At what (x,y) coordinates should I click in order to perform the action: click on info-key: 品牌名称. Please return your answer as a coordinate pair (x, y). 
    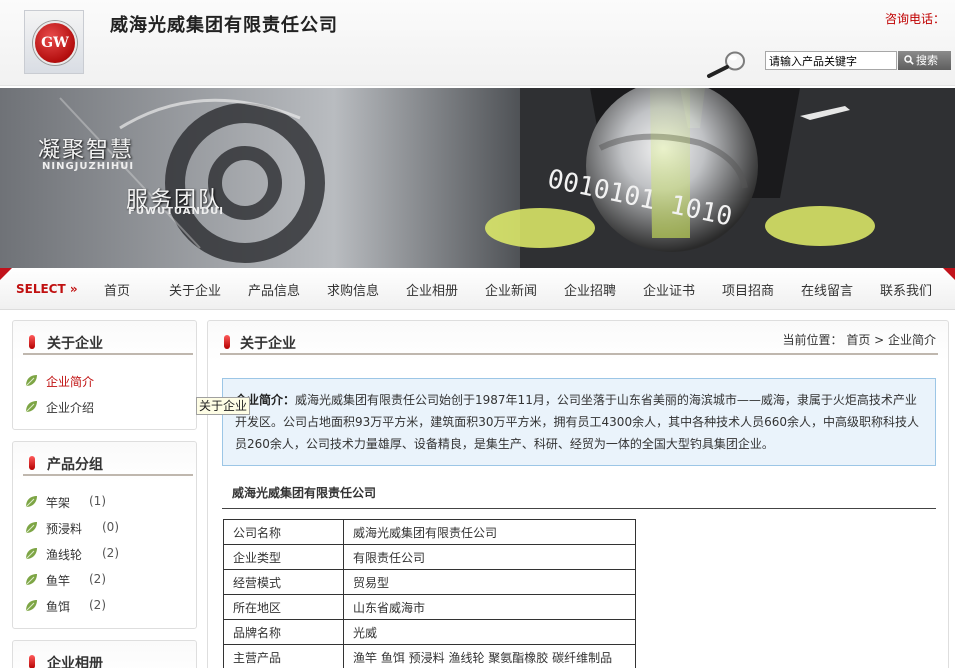
    Looking at the image, I should click on (283, 632).